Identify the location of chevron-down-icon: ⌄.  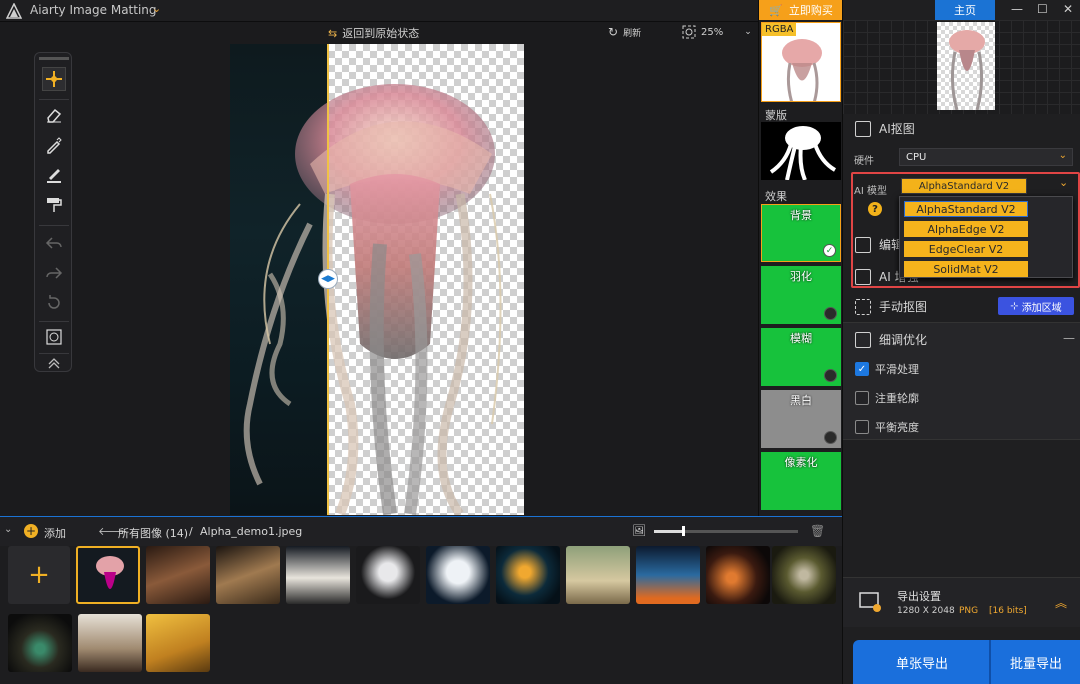
(1062, 155).